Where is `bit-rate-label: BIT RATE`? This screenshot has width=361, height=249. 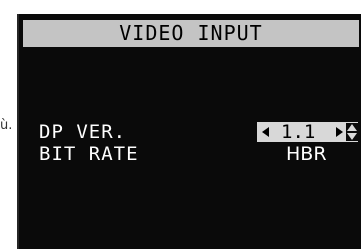
bit-rate-label: BIT RATE is located at coordinates (89, 154).